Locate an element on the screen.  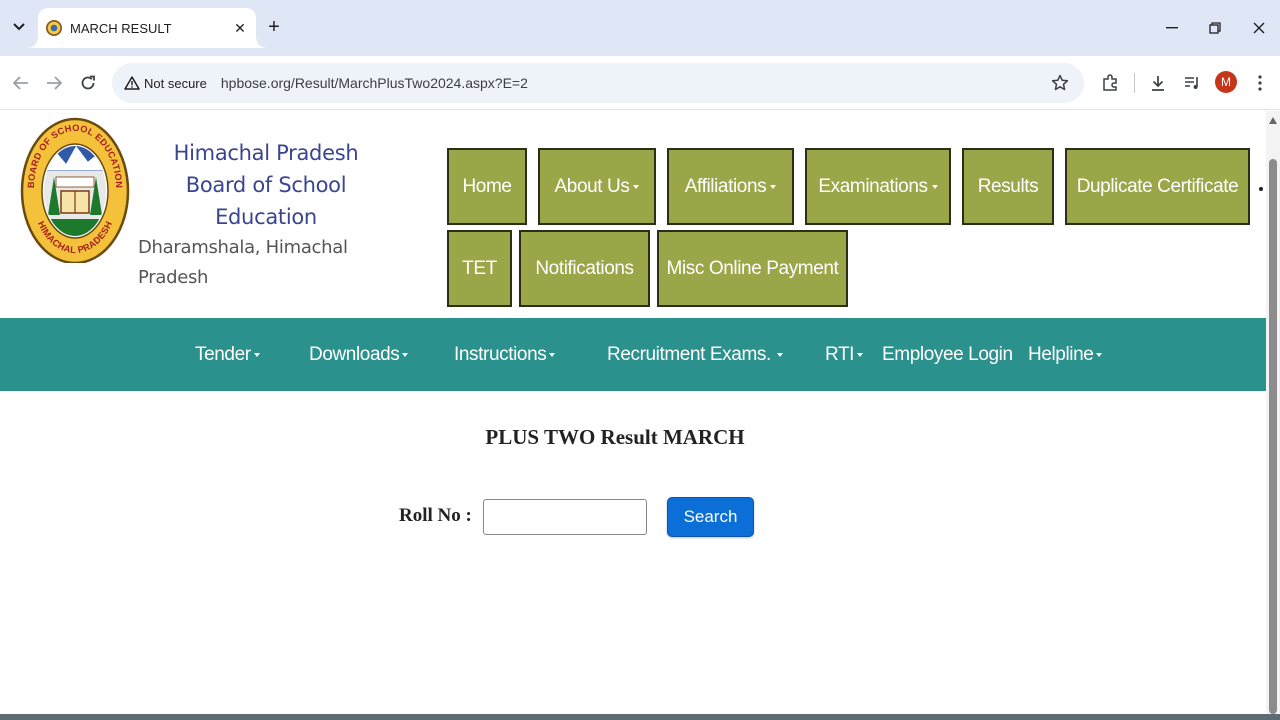
not-secure-label: Not secure is located at coordinates (175, 83).